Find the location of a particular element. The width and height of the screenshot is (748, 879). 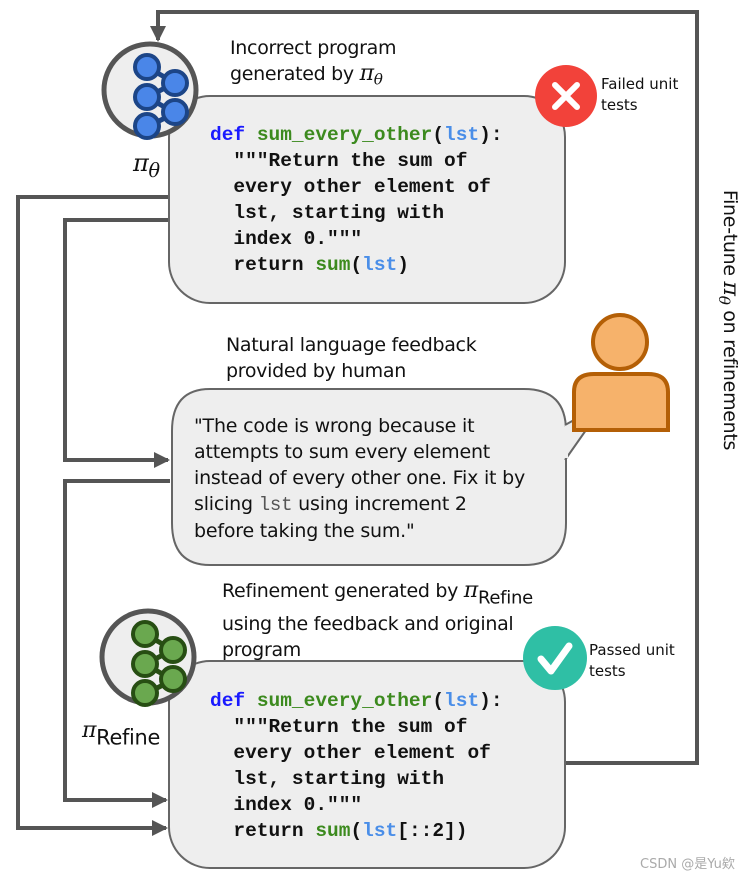

code-token: [::2]) is located at coordinates (432, 831).